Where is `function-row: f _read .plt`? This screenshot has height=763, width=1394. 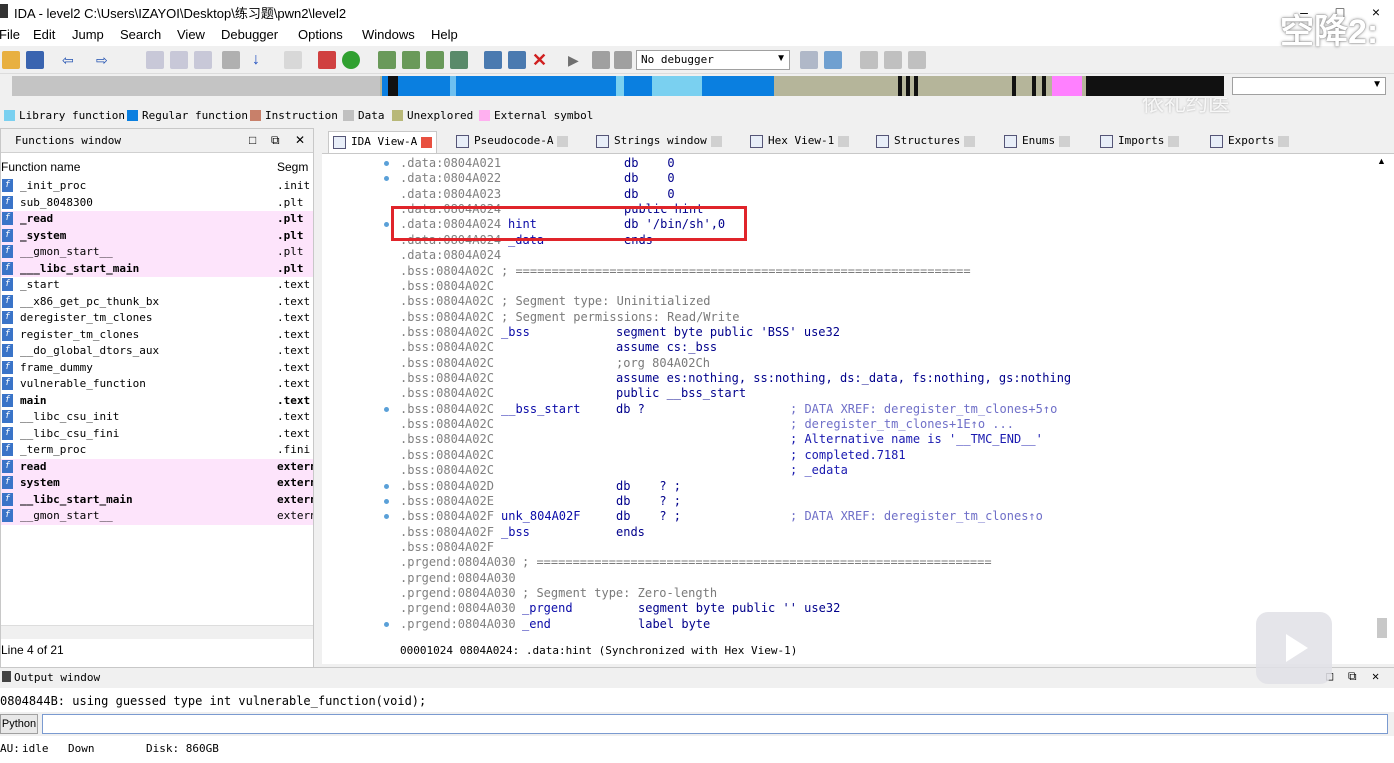
function-row: f _read .plt is located at coordinates (157, 219).